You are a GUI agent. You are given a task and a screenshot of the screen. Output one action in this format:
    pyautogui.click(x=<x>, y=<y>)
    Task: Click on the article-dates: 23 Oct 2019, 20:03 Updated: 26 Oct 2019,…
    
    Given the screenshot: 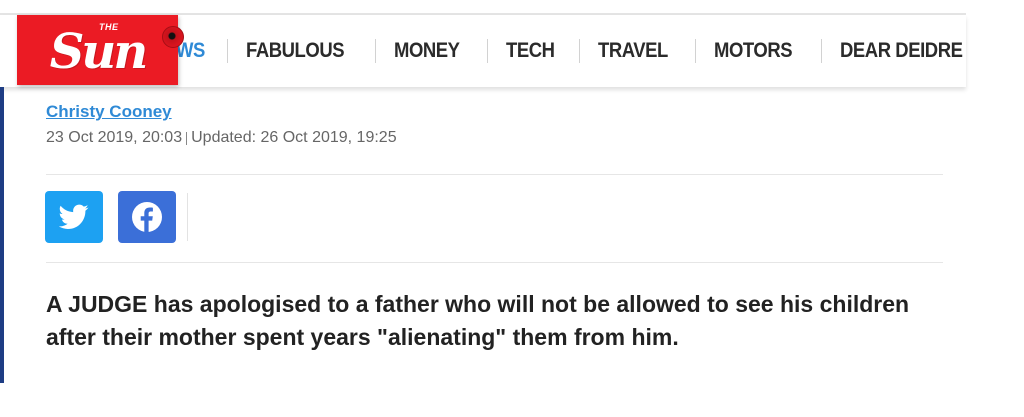 What is the action you would take?
    pyautogui.click(x=221, y=138)
    